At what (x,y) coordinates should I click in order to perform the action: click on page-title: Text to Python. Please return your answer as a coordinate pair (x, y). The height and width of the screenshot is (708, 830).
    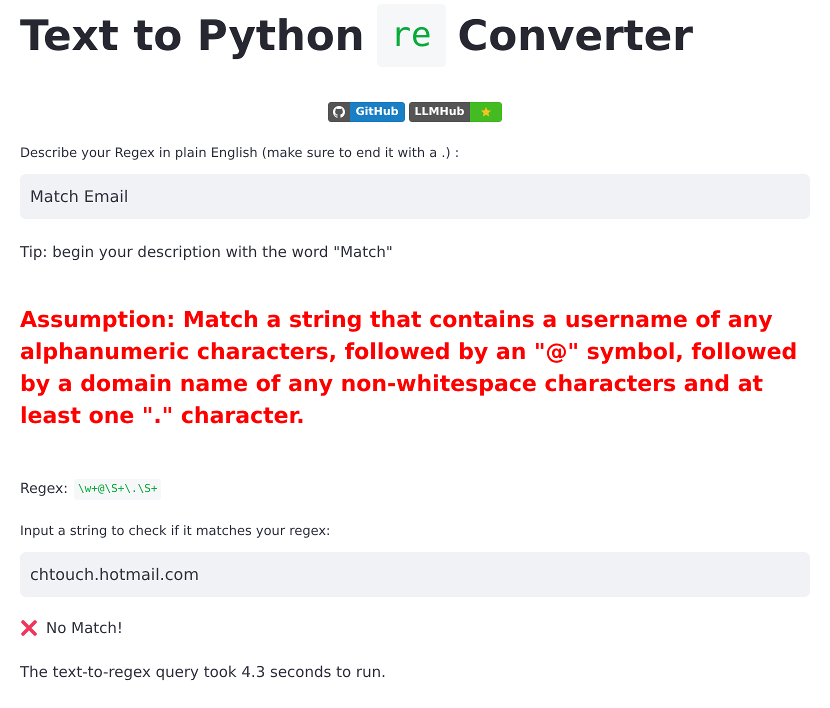
    Looking at the image, I should click on (192, 36).